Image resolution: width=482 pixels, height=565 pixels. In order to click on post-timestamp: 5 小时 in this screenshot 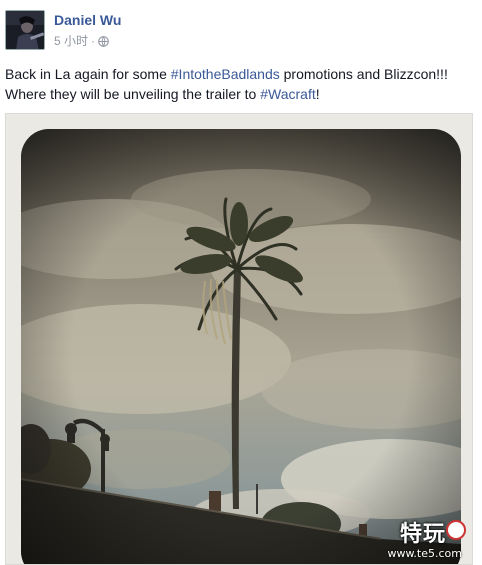, I will do `click(71, 41)`.